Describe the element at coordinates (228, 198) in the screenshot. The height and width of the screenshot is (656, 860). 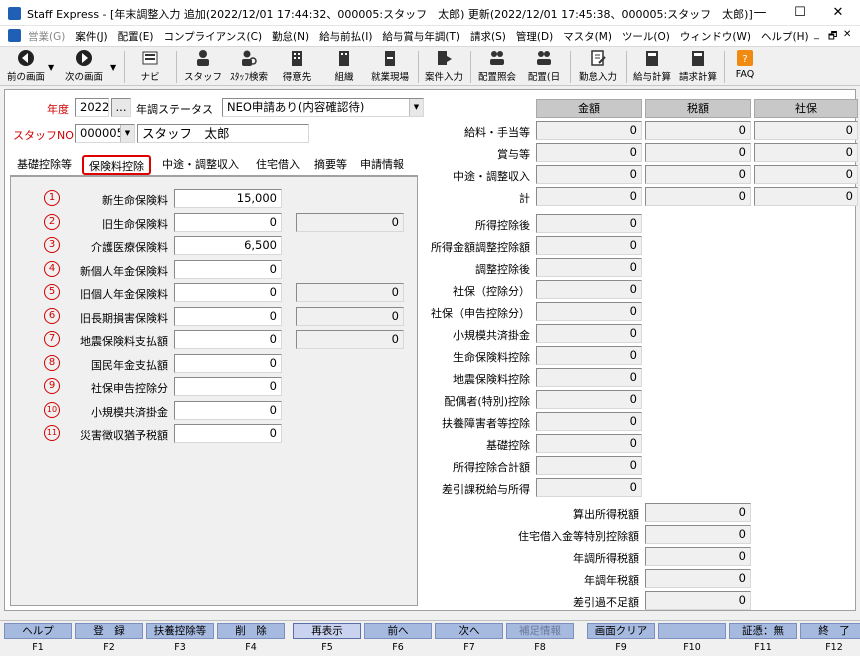
I see `insurance-amount-field: 15,000` at that location.